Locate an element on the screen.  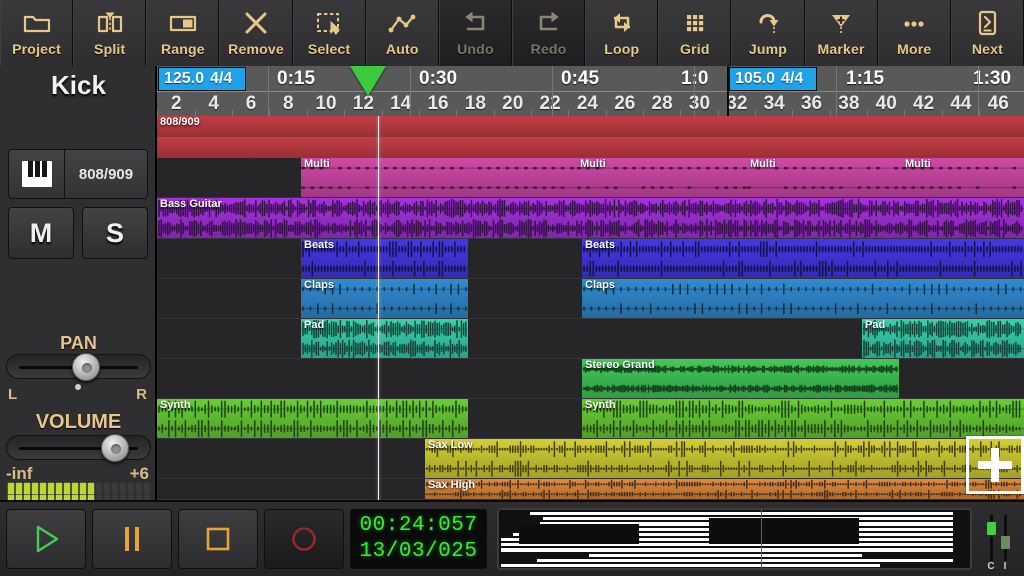
clip: Bass Guitar is located at coordinates (590, 218).